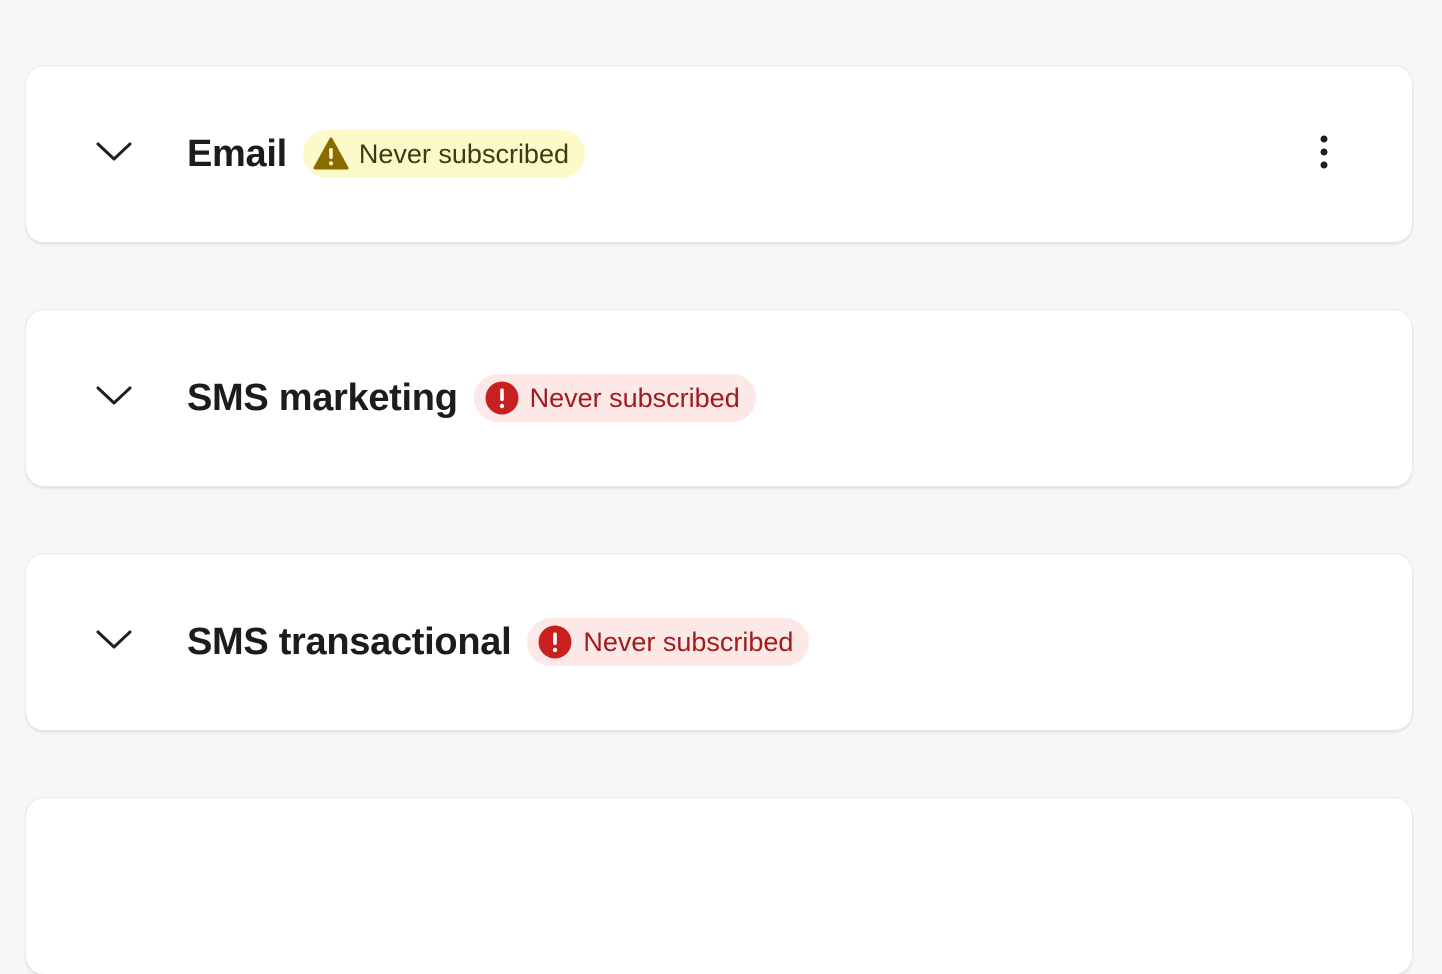 This screenshot has width=1442, height=974. I want to click on expand-button-sms-marketing, so click(114, 398).